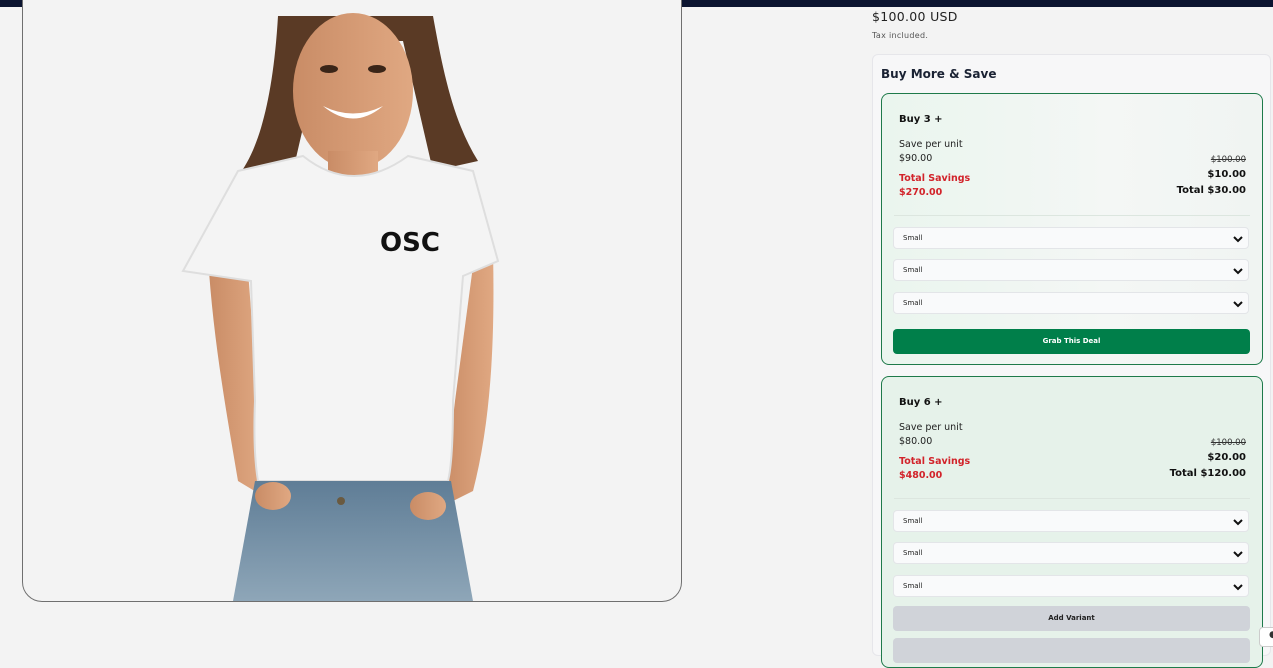 Image resolution: width=1273 pixels, height=668 pixels. I want to click on add-variant-button: Add Variant, so click(1071, 618).